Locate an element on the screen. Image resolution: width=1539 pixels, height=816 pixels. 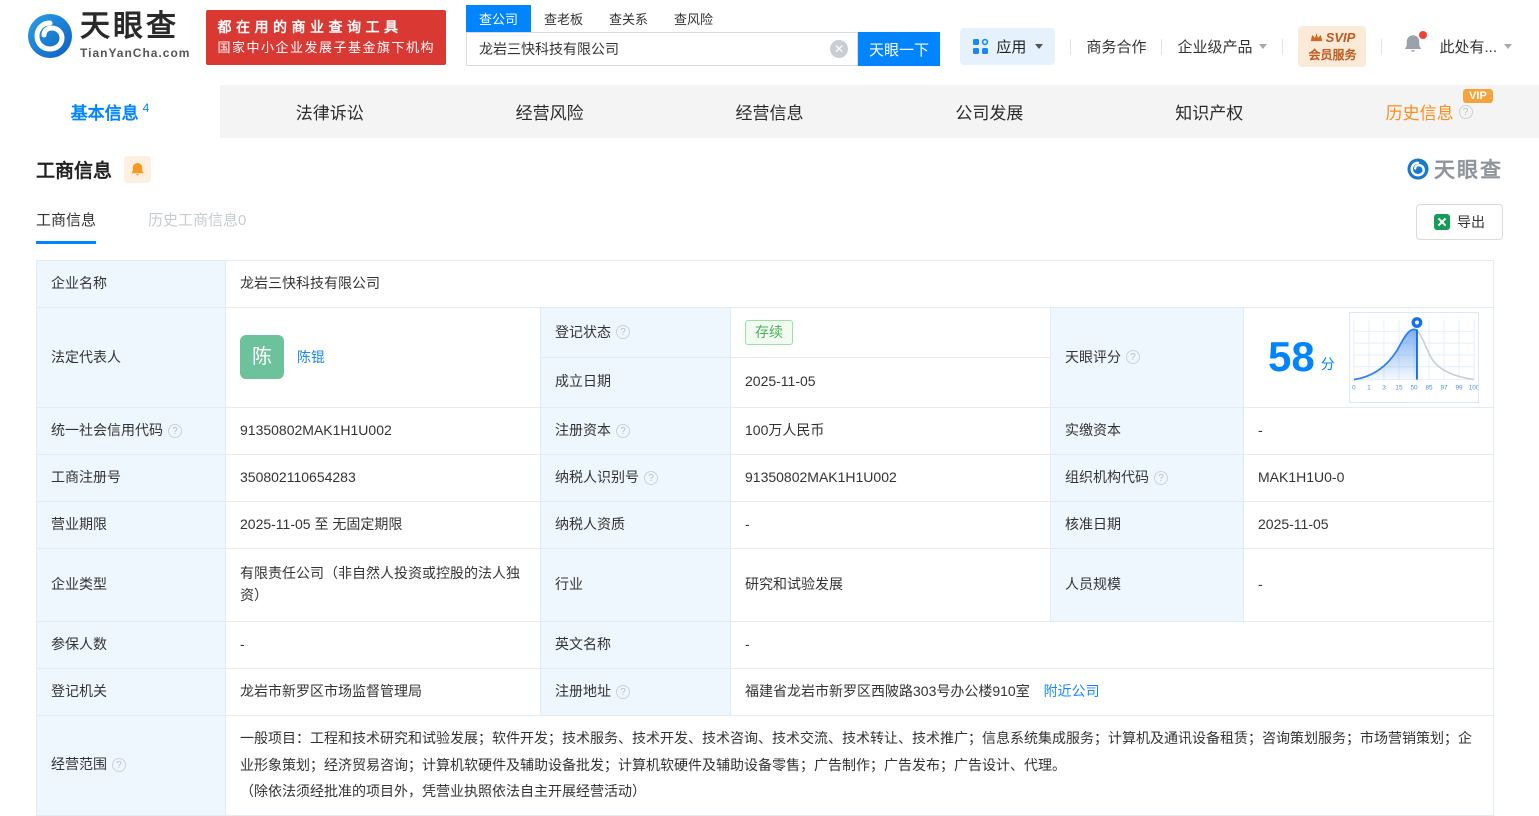
field-address-label: 注册地址? is located at coordinates (635, 691).